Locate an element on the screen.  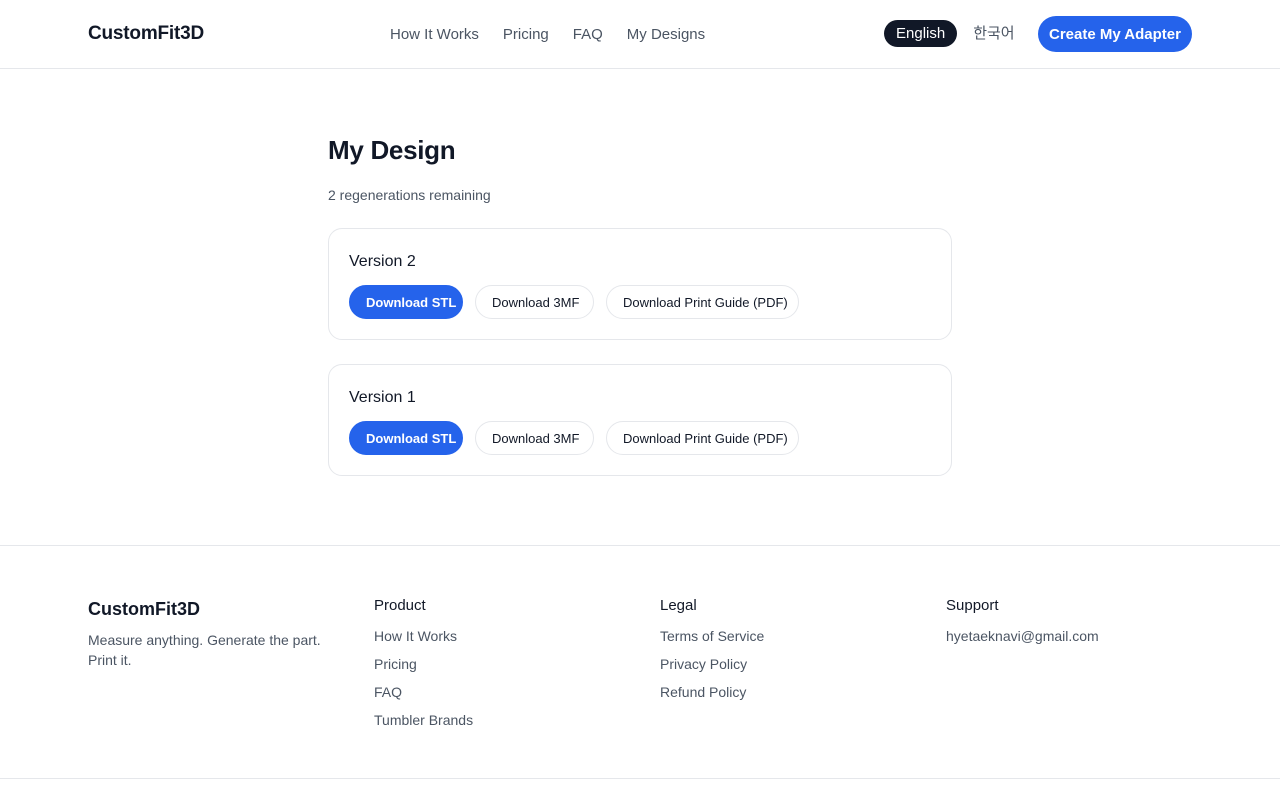
main-nav: How It Works Pricing FAQ My Designs is located at coordinates (547, 34).